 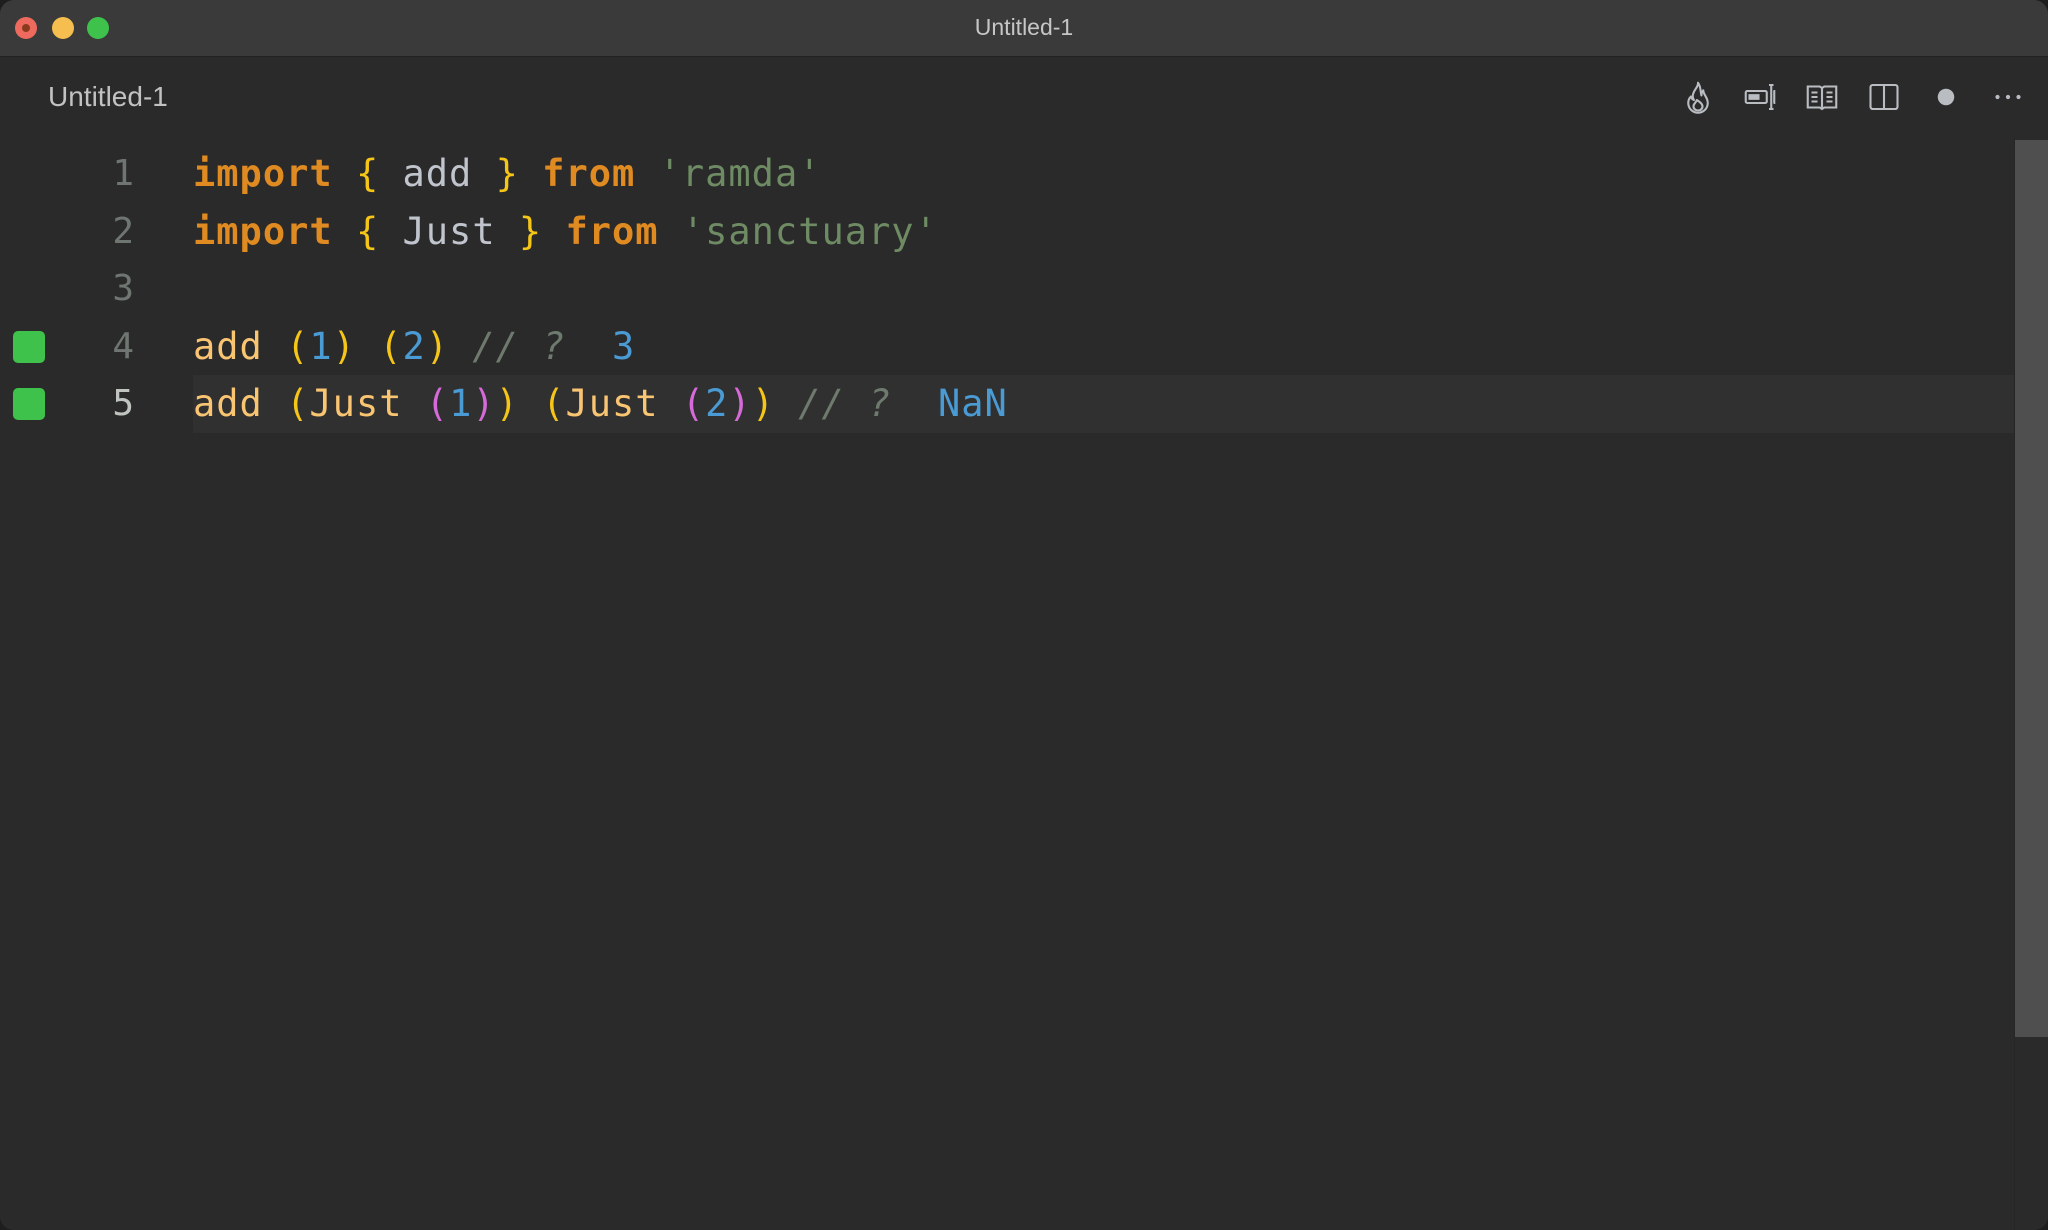 I want to click on more-actions-icon, so click(x=2008, y=97).